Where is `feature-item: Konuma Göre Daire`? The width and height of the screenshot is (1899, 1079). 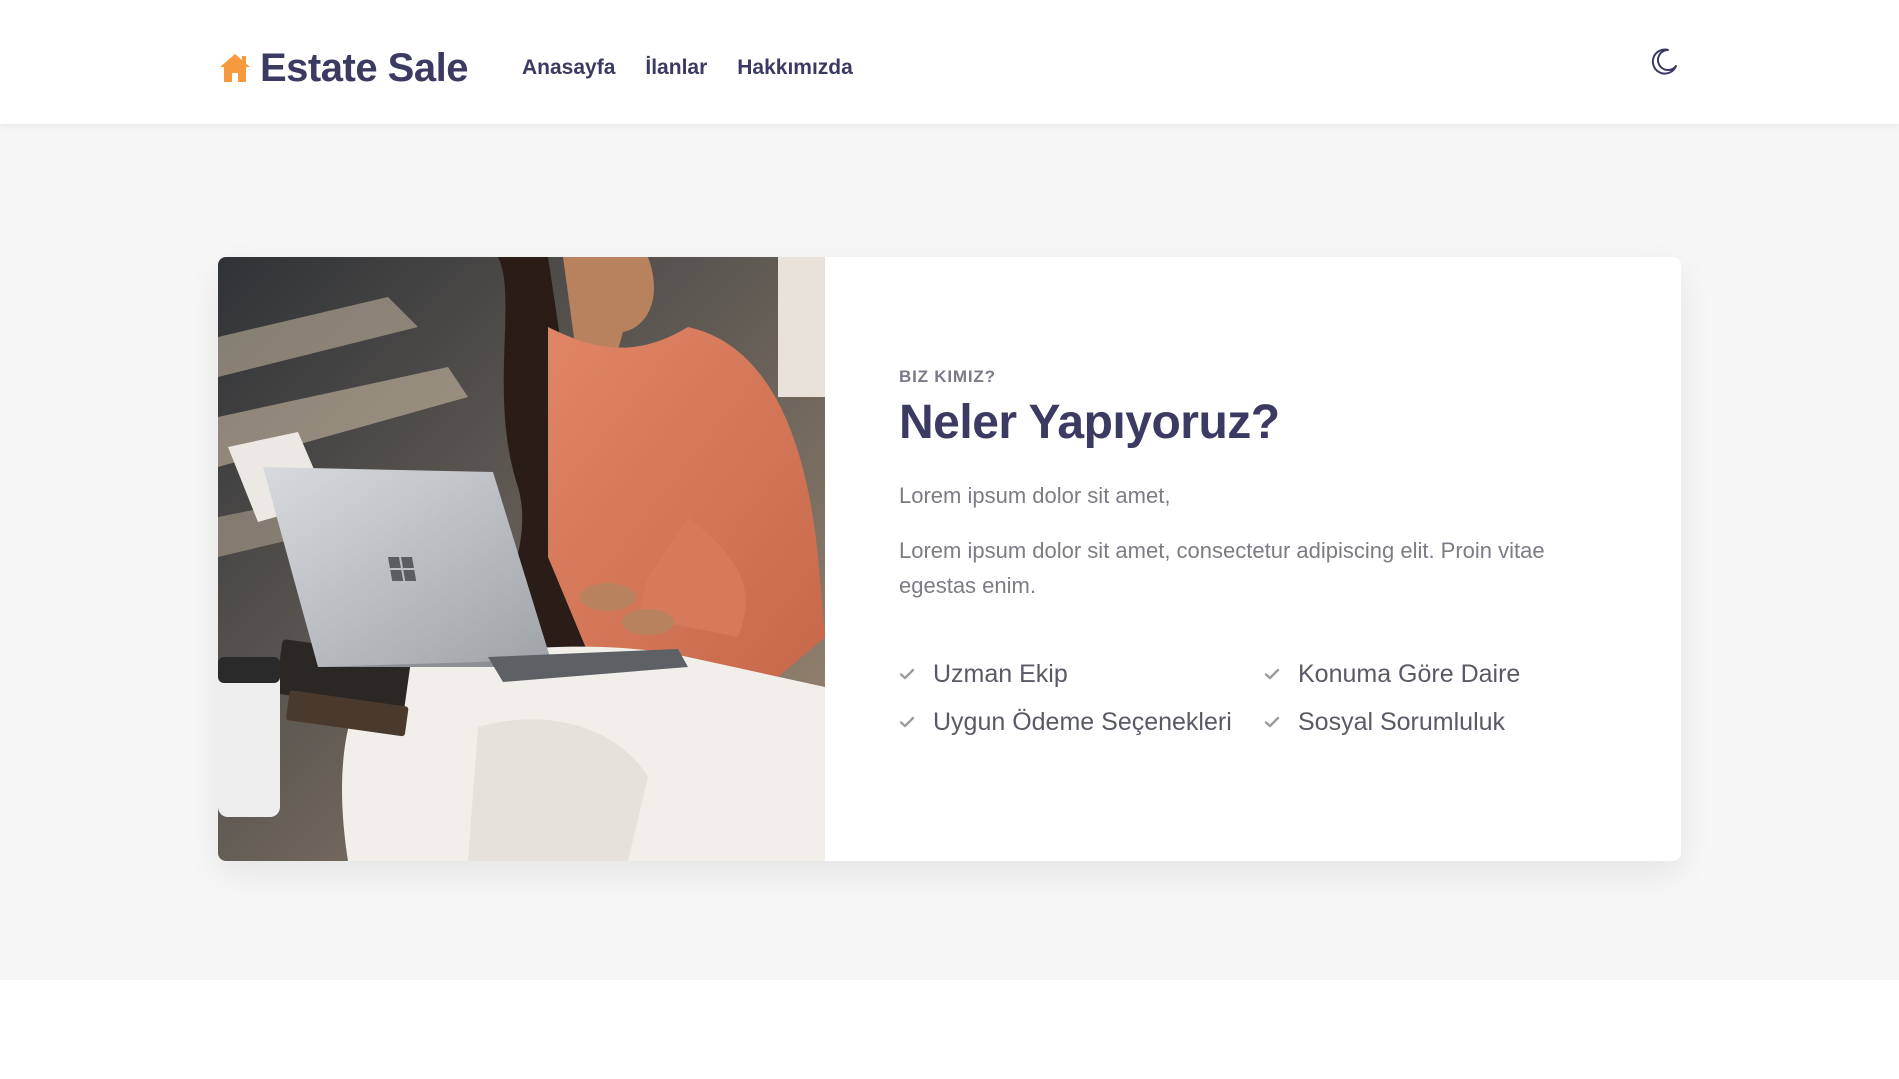 feature-item: Konuma Göre Daire is located at coordinates (1451, 674).